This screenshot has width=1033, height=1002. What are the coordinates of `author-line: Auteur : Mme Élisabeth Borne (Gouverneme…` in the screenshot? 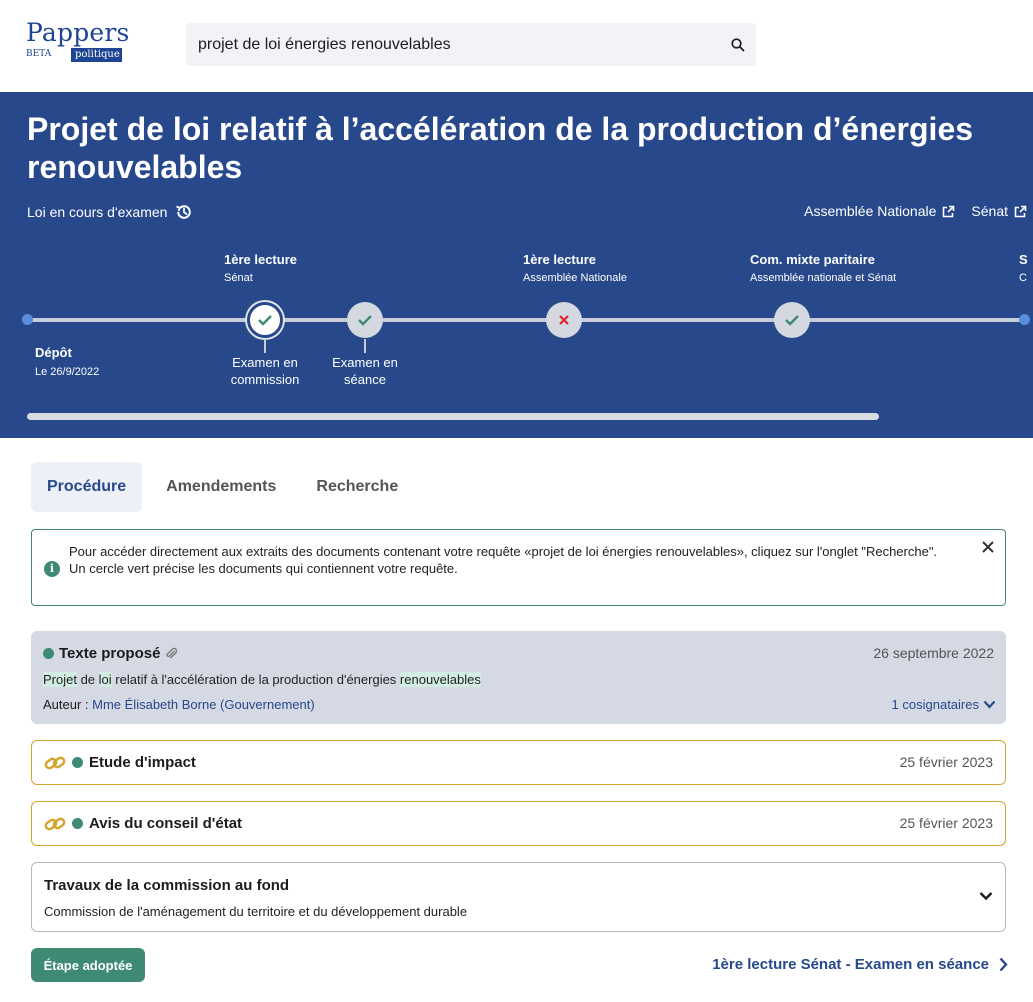 It's located at (179, 704).